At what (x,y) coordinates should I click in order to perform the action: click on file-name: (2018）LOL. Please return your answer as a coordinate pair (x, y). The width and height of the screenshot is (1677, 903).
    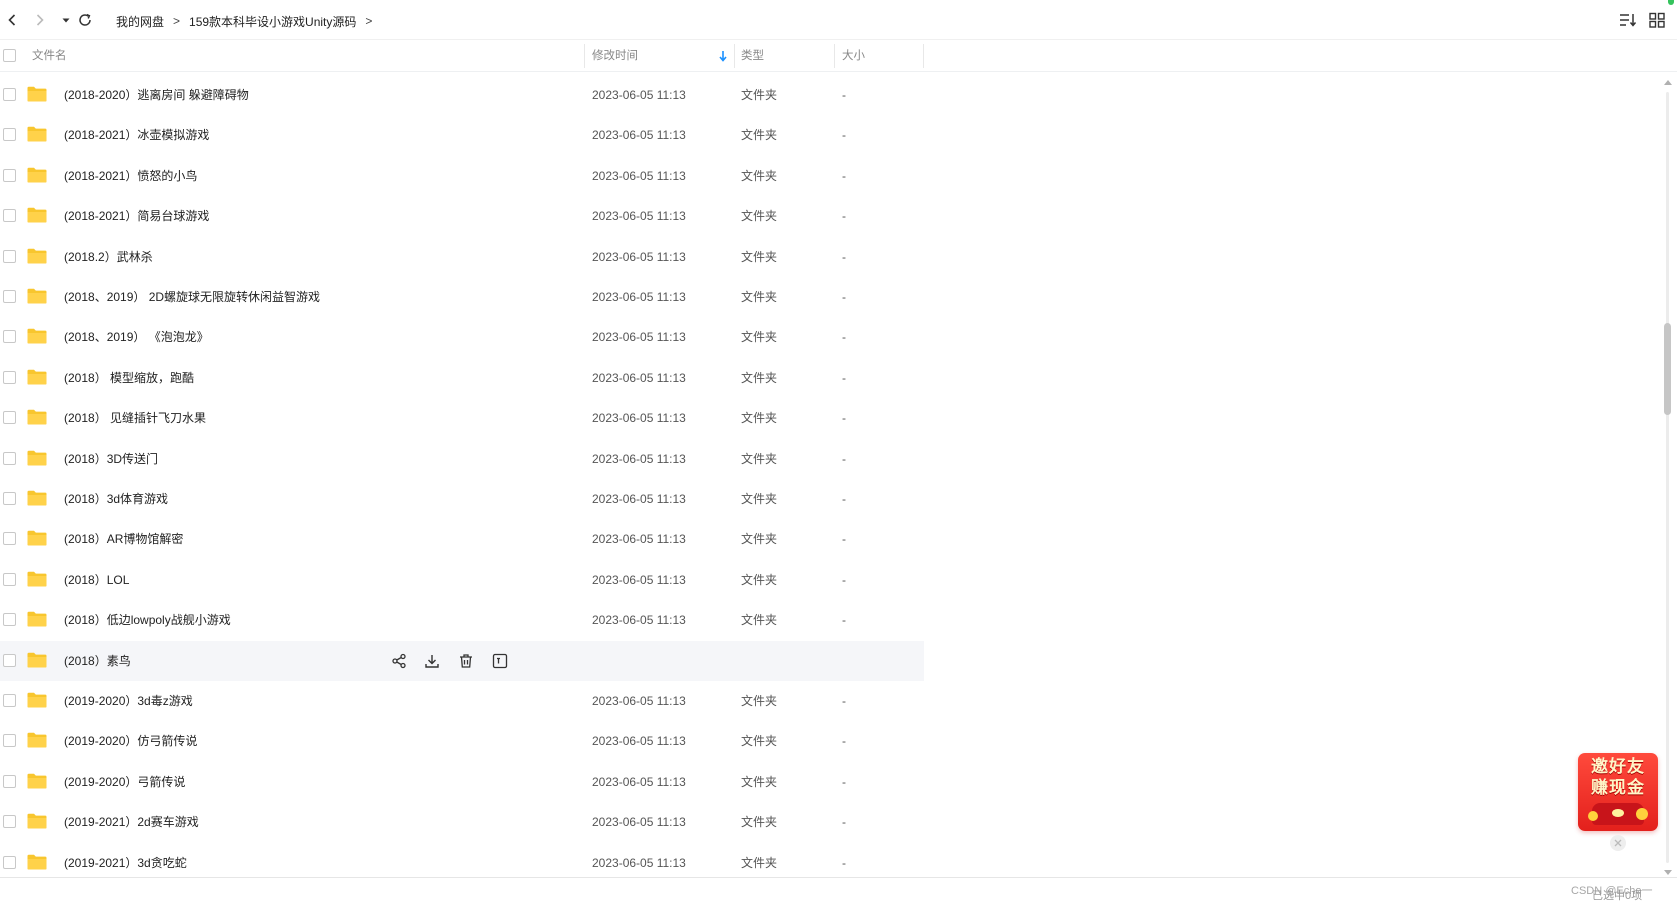
    Looking at the image, I should click on (96, 580).